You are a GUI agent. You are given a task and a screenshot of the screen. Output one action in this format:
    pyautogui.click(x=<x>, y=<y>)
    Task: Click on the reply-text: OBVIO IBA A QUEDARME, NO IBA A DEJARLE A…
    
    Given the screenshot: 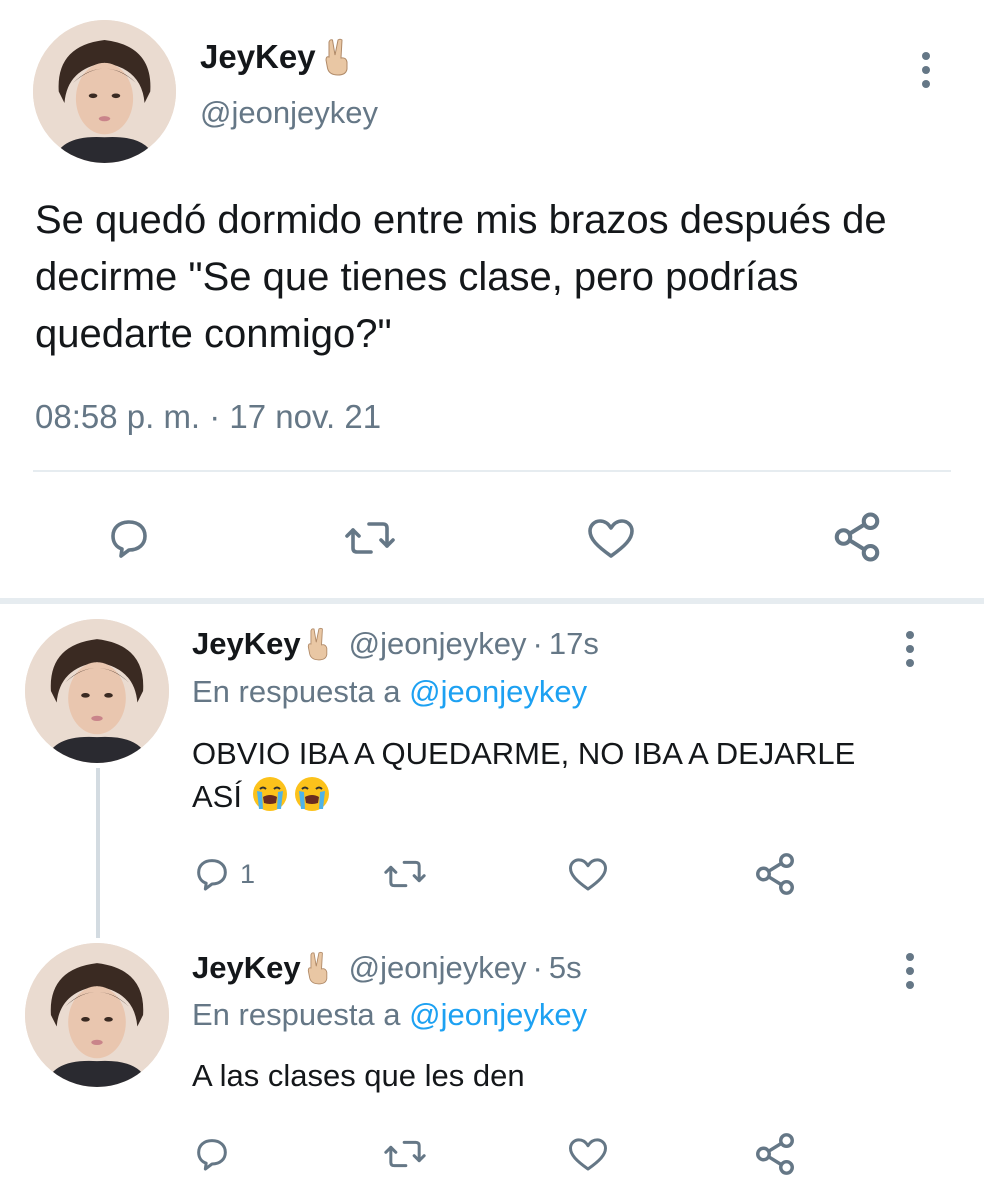 What is the action you would take?
    pyautogui.click(x=524, y=775)
    